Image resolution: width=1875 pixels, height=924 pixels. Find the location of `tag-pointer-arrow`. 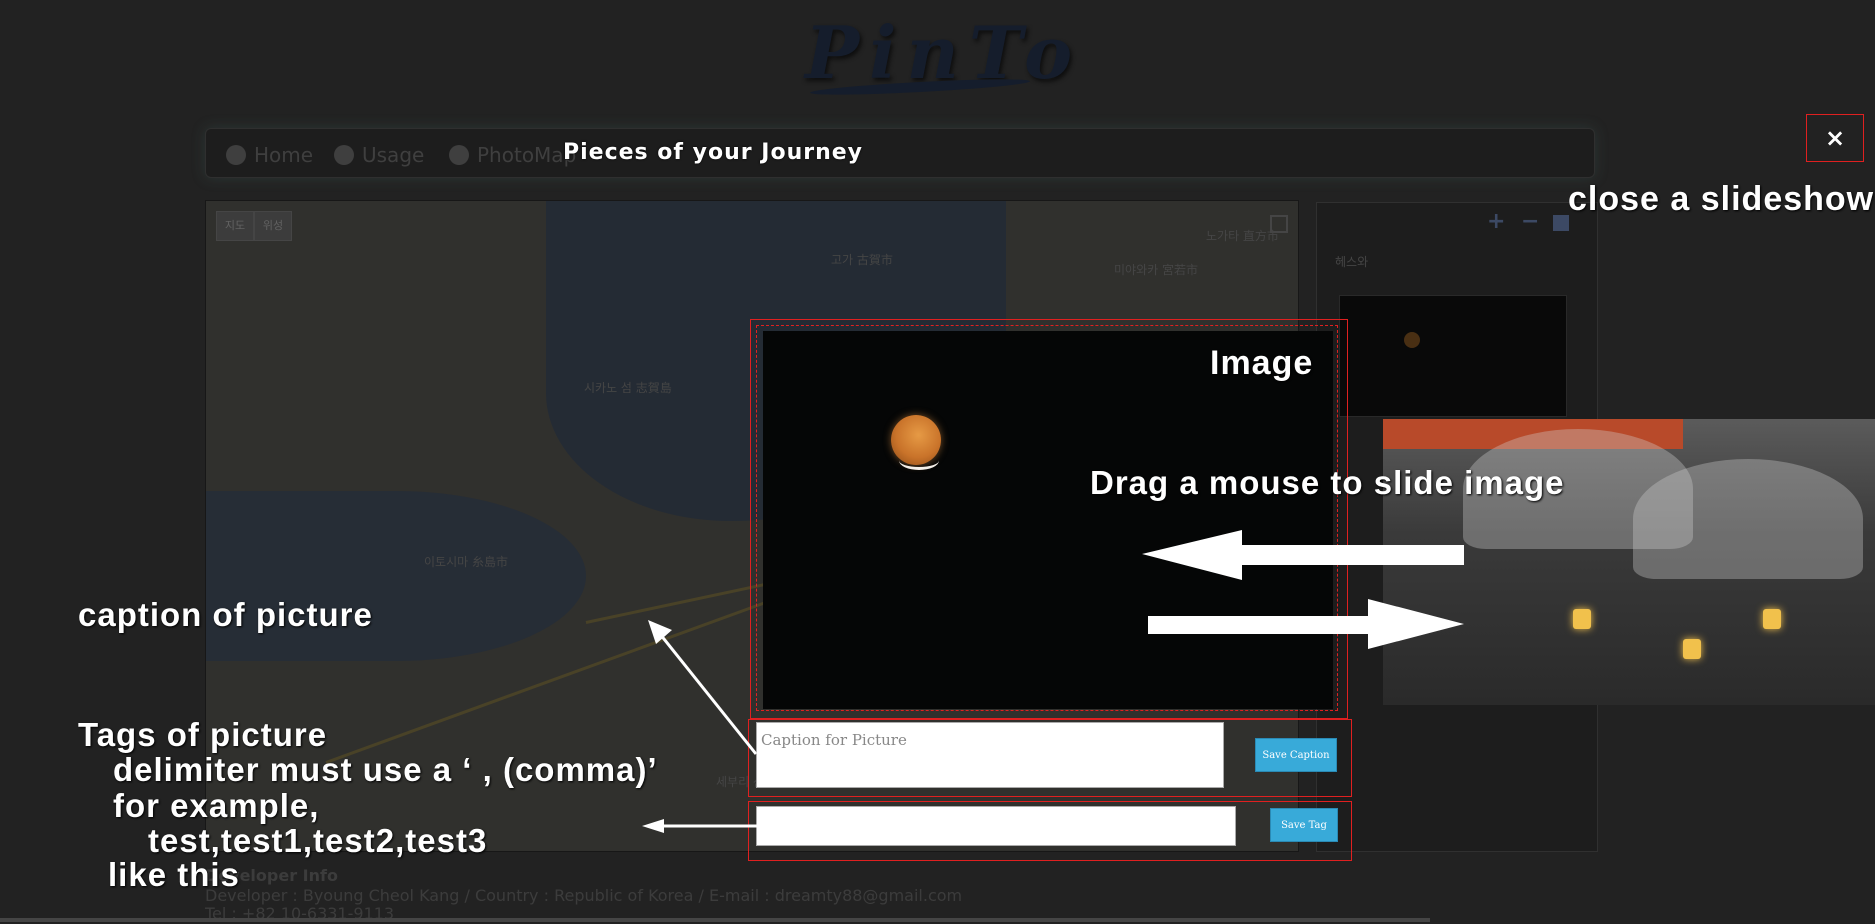

tag-pointer-arrow is located at coordinates (701, 826).